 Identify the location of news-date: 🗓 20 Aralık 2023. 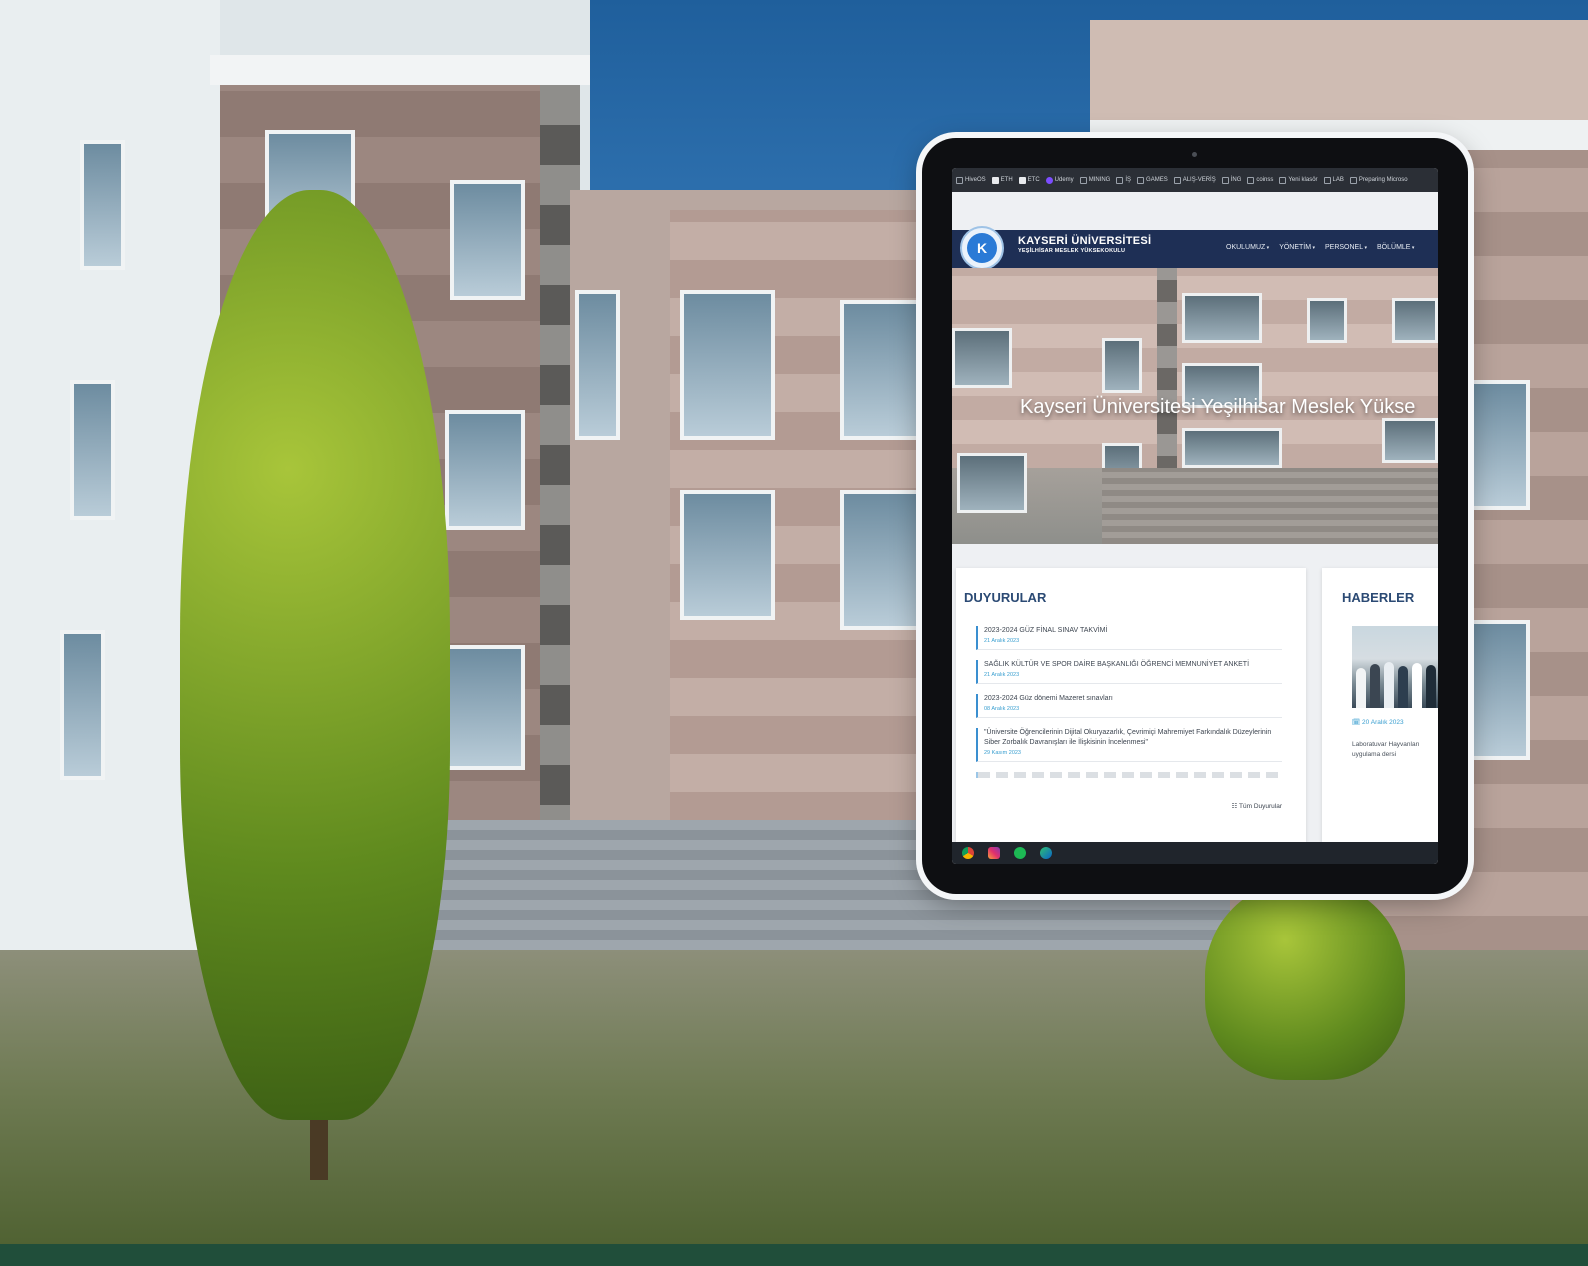
(1378, 722).